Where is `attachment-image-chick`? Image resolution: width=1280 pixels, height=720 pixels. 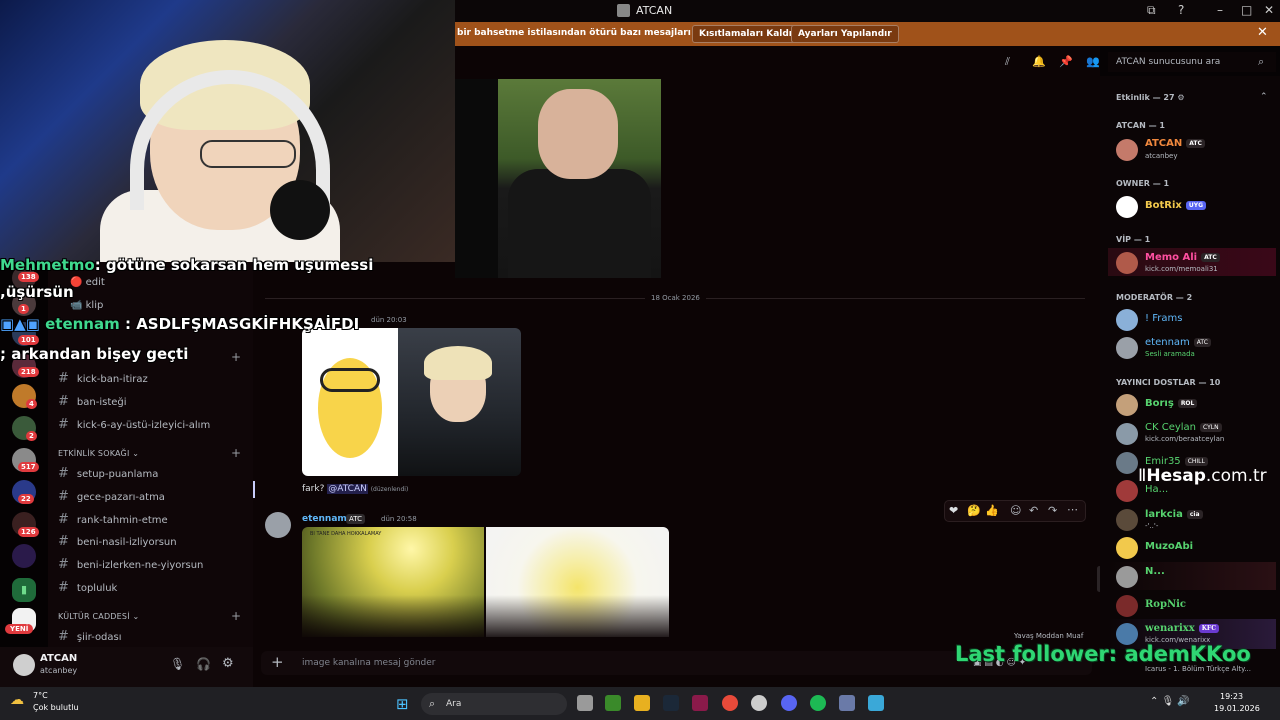 attachment-image-chick is located at coordinates (350, 402).